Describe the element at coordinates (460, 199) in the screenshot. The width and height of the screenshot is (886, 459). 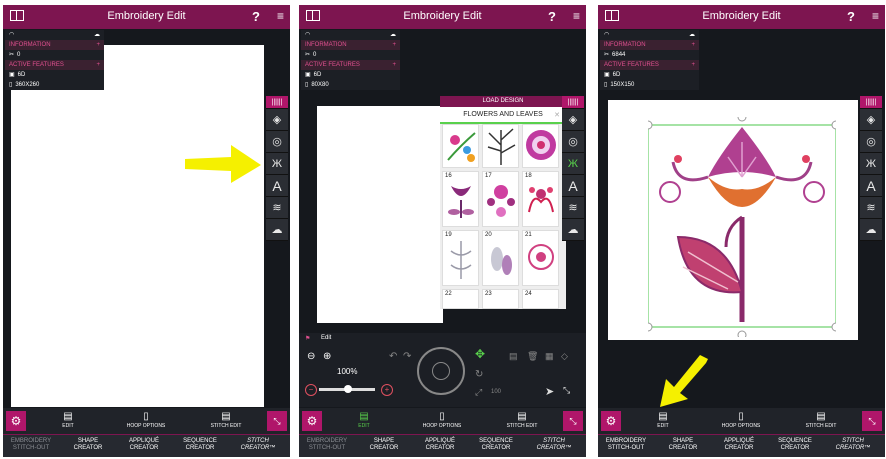
I see `design-cell: 16` at that location.